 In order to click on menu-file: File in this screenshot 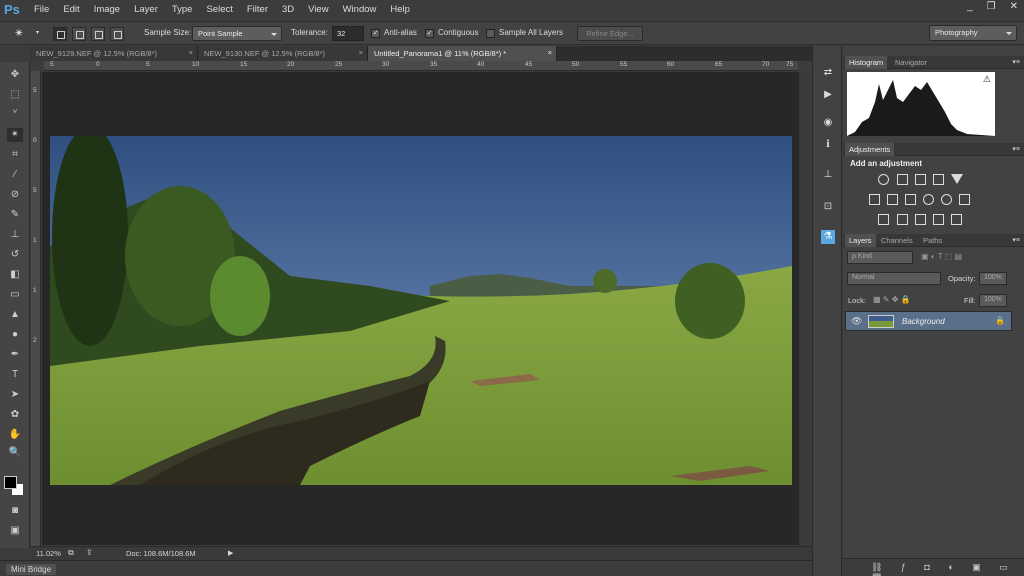, I will do `click(41, 9)`.